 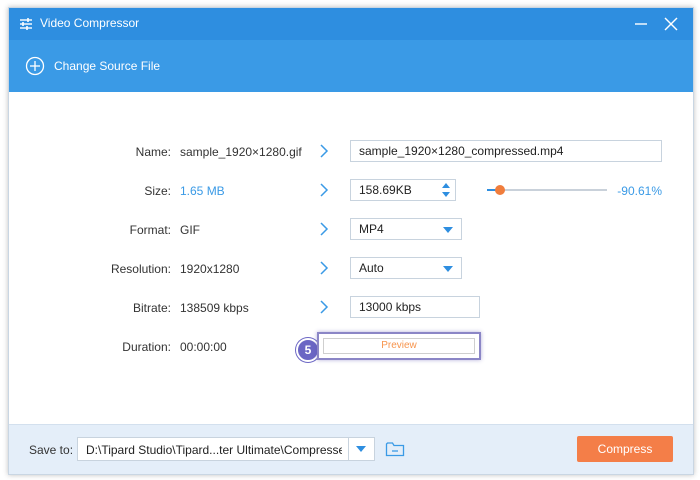 I want to click on source-resolution-value: 1920x1280, so click(x=210, y=269).